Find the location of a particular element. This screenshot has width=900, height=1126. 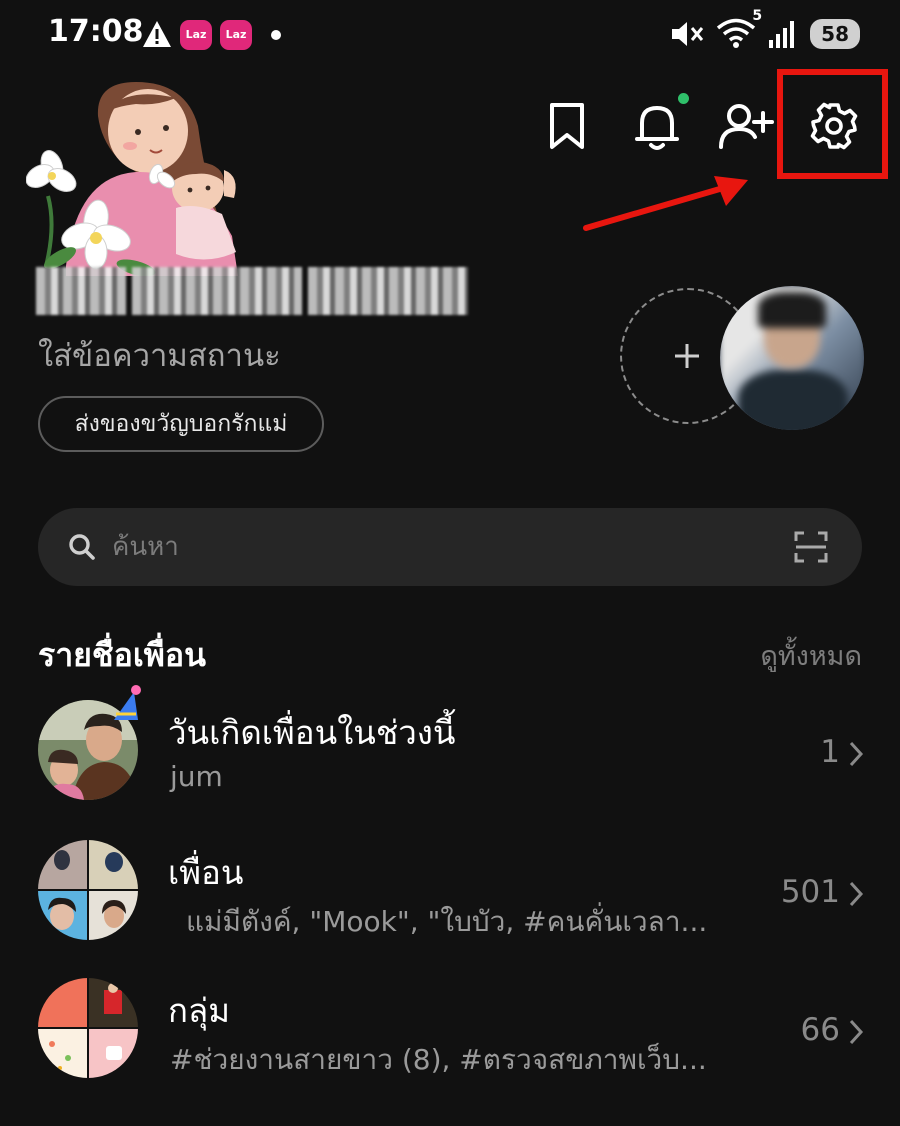

wifi-indicator: 5 is located at coordinates (739, 30).